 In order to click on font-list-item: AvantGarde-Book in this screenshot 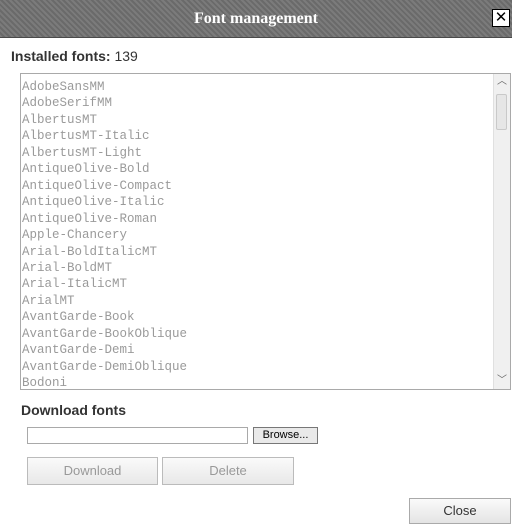, I will do `click(258, 317)`.